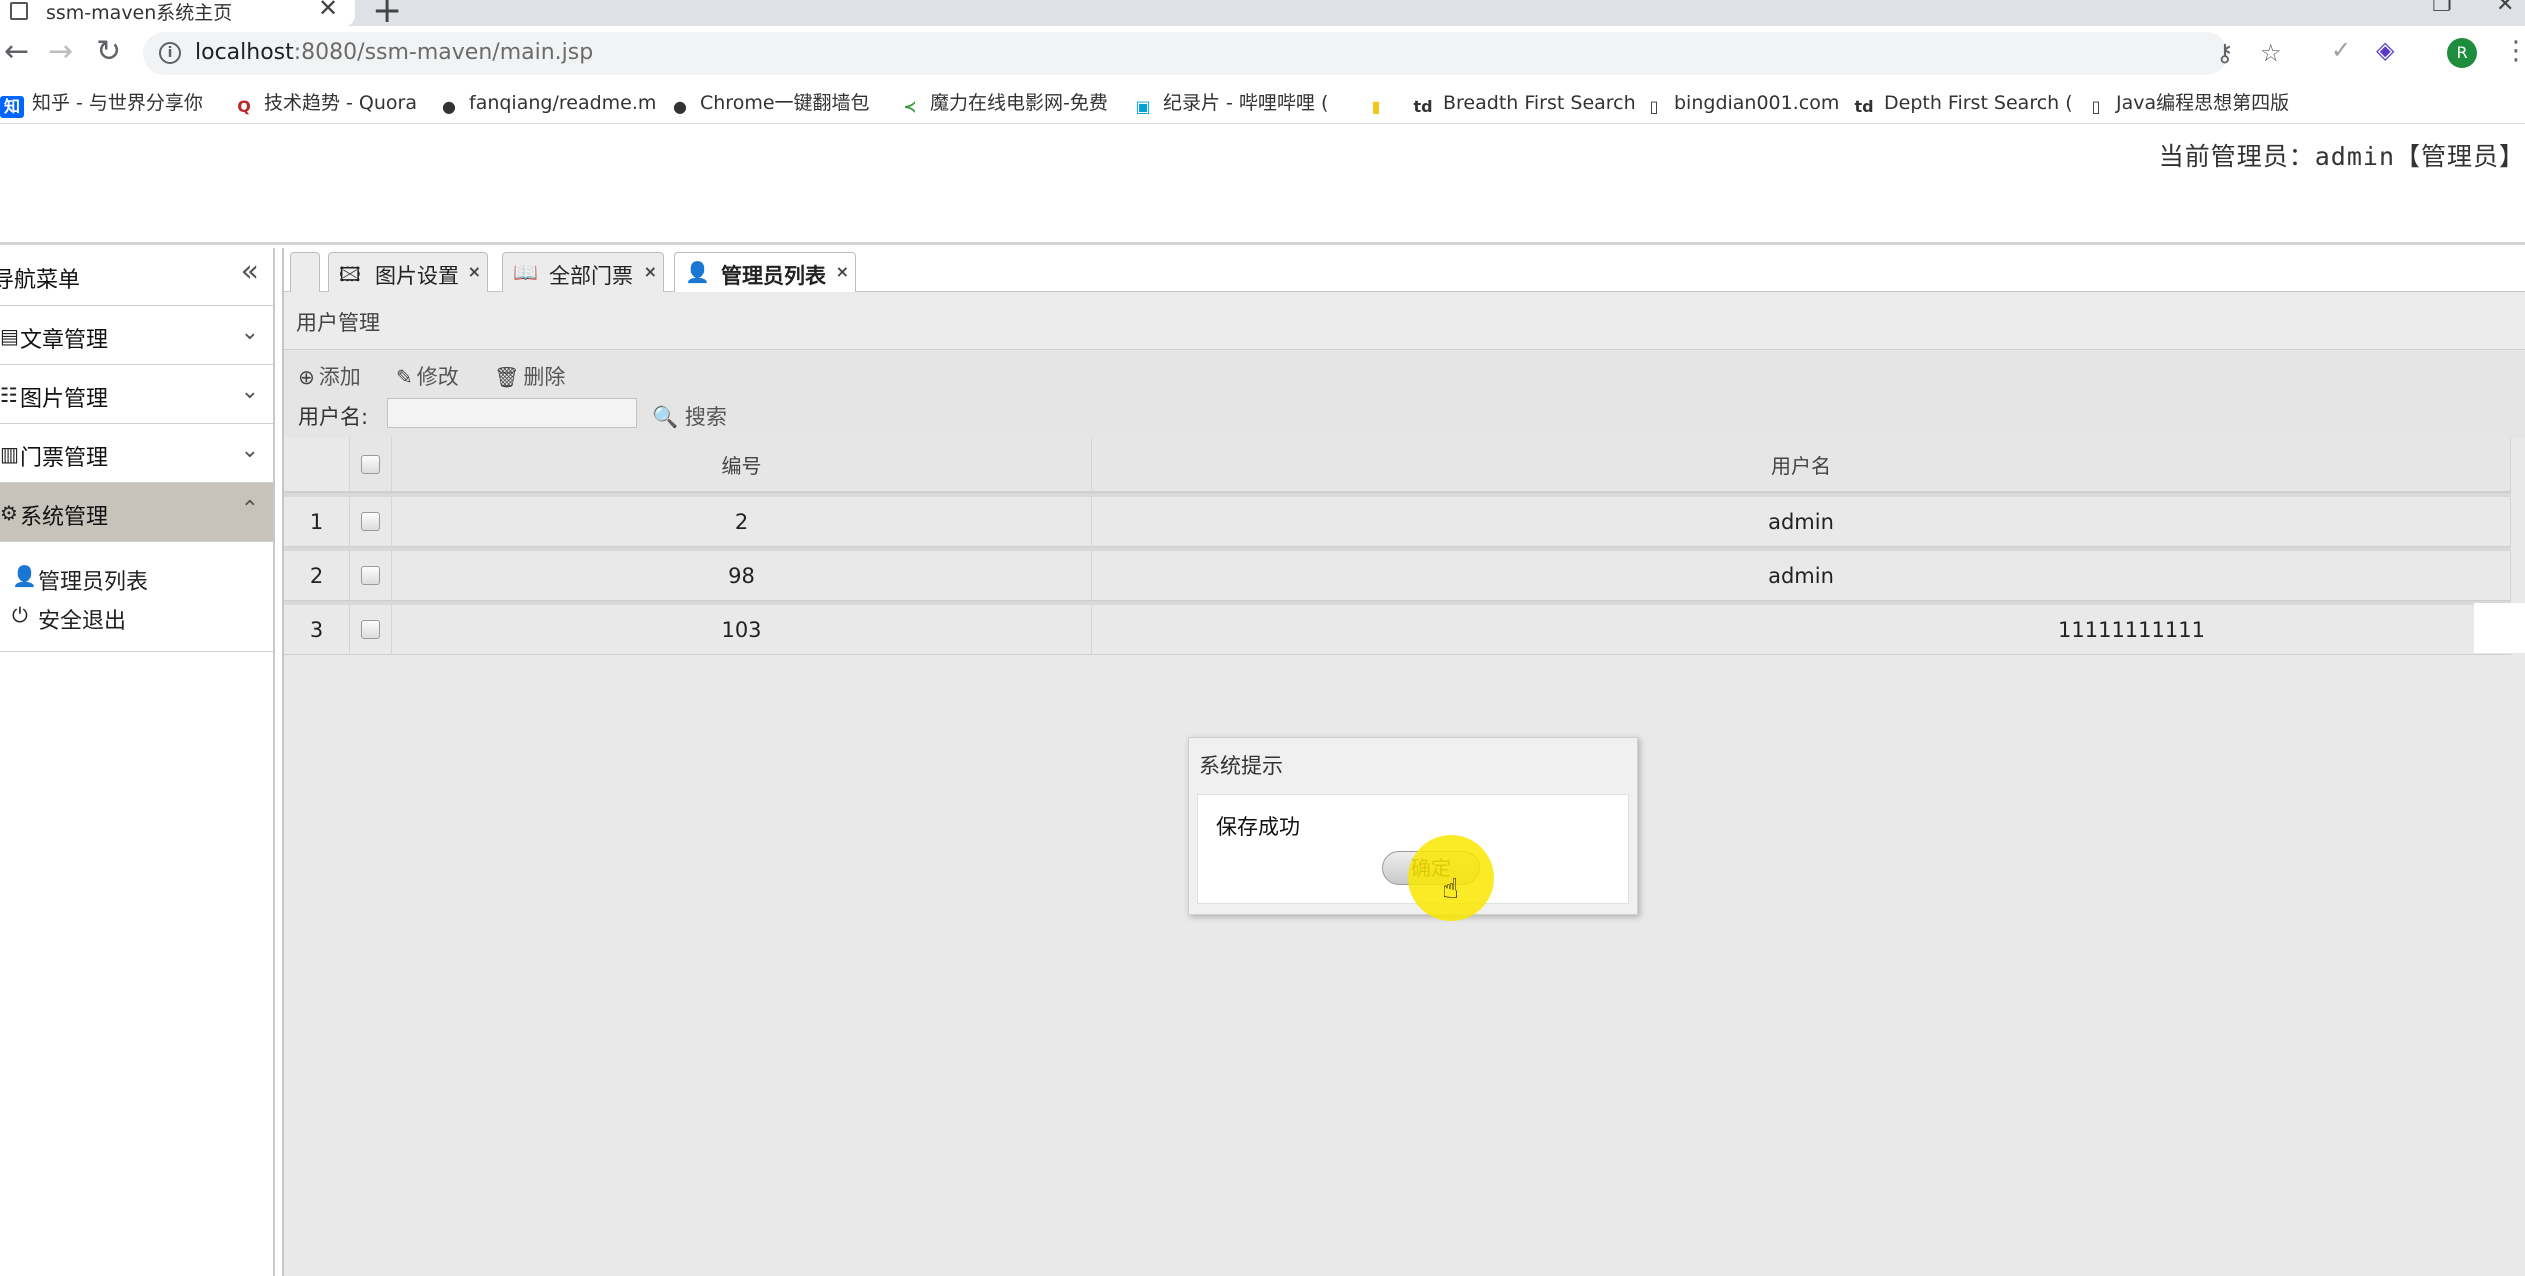 The image size is (2525, 1276). I want to click on book-open-icon: 📖, so click(525, 272).